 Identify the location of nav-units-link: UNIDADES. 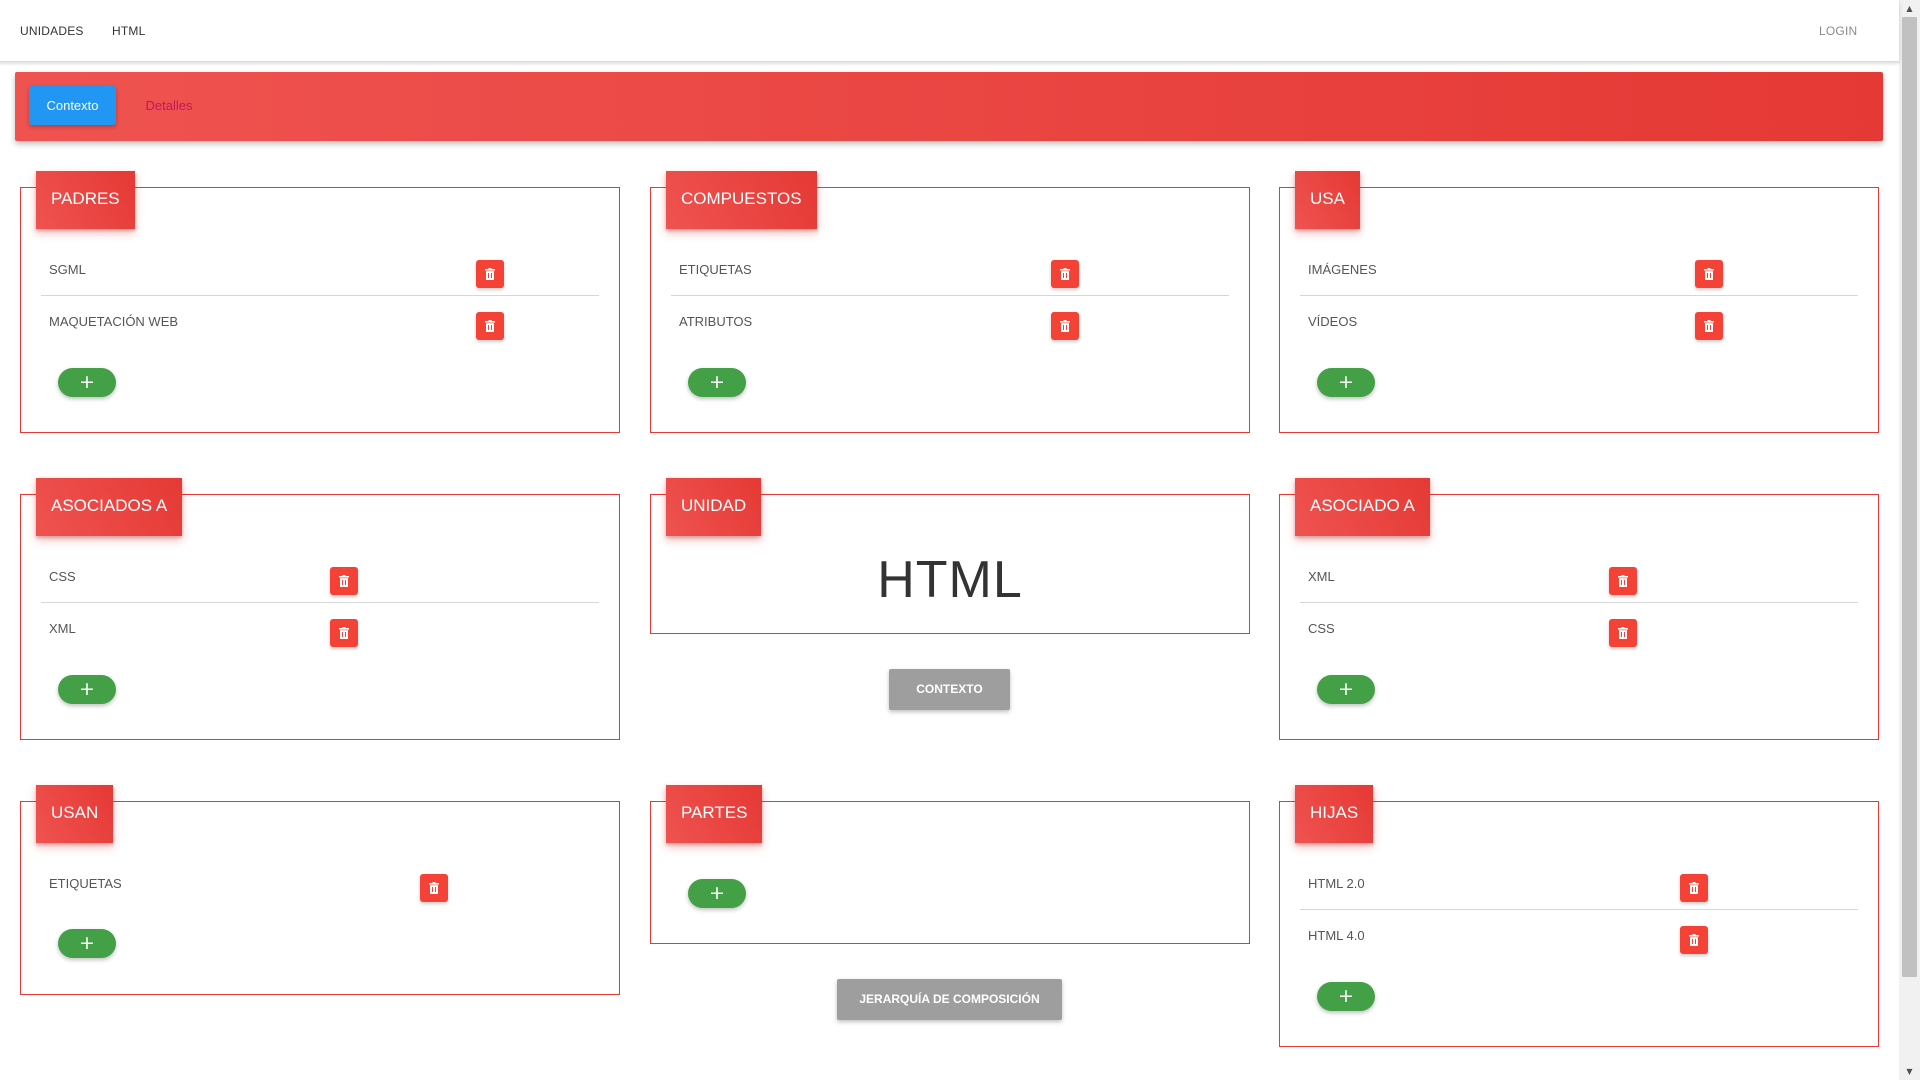
(52, 31).